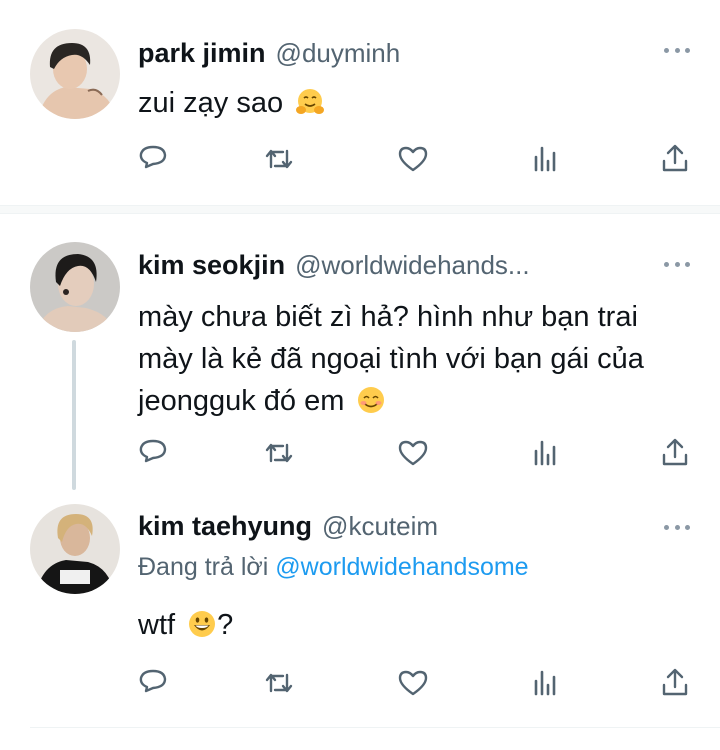 The width and height of the screenshot is (720, 750). What do you see at coordinates (418, 103) in the screenshot?
I see `tweet-text: zui zạy sao` at bounding box center [418, 103].